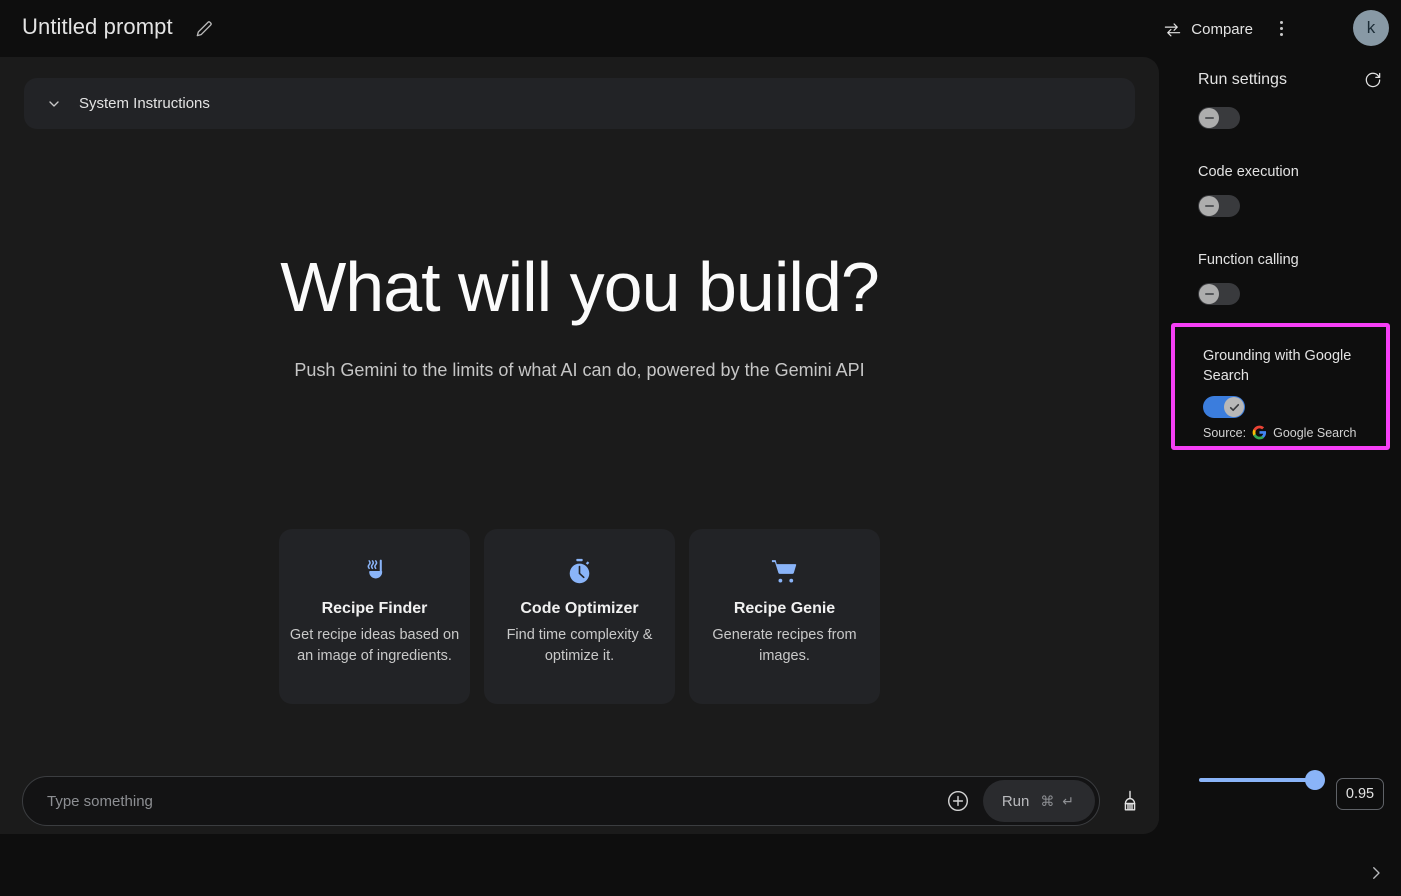 The image size is (1401, 896). What do you see at coordinates (1315, 780) in the screenshot?
I see `top-p-slider-thumb` at bounding box center [1315, 780].